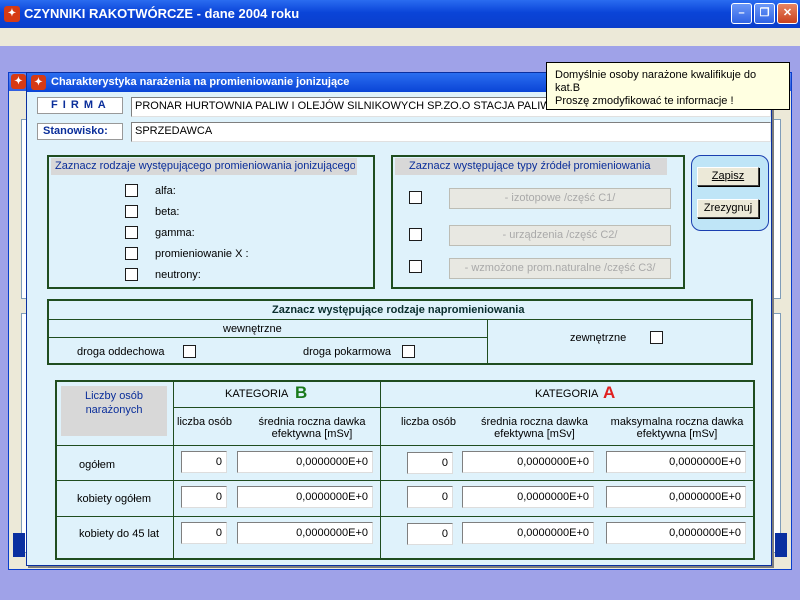 This screenshot has width=800, height=600. Describe the element at coordinates (560, 268) in the screenshot. I see `natural-radiation-button: - wzmożone prom.naturalne /część C3/` at that location.